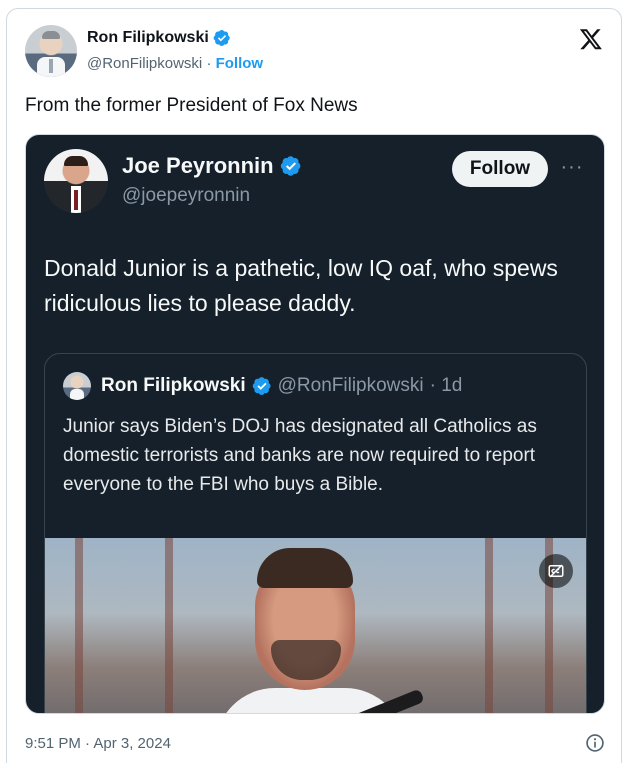  I want to click on tweet-text: From the former President of Fox News, so click(191, 105).